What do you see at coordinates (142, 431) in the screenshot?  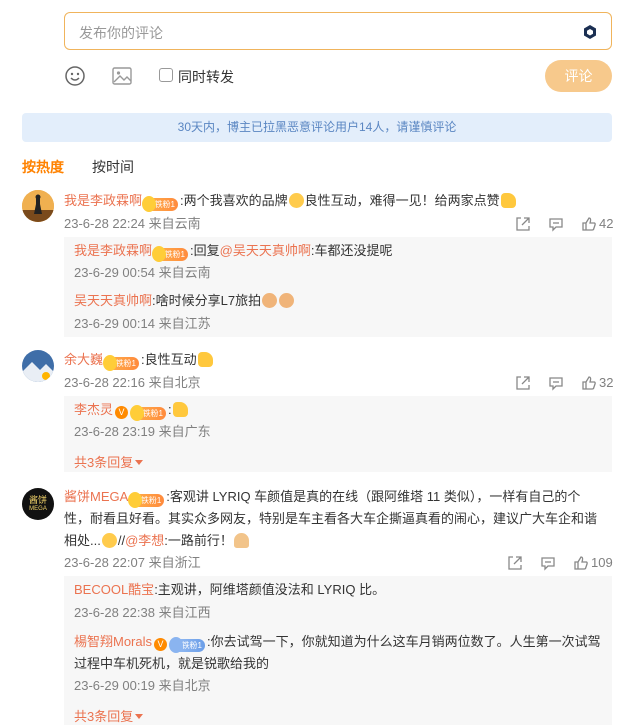 I see `reply-meta: 23-6-28 23:19 来自广东` at bounding box center [142, 431].